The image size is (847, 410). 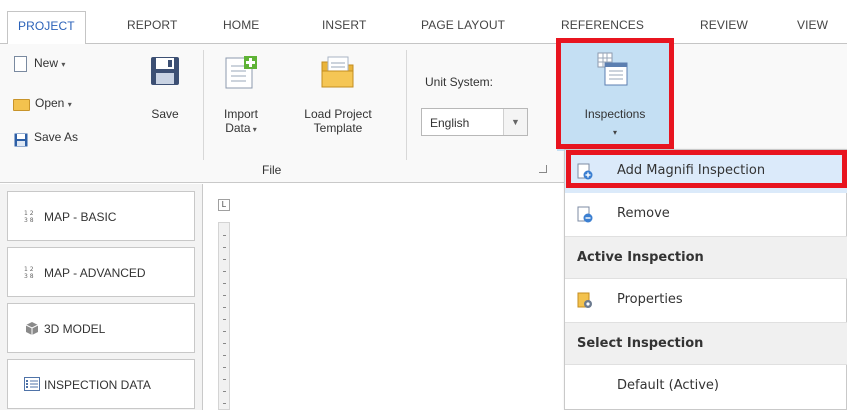 What do you see at coordinates (706, 214) in the screenshot?
I see `menu-item-remove: Remove` at bounding box center [706, 214].